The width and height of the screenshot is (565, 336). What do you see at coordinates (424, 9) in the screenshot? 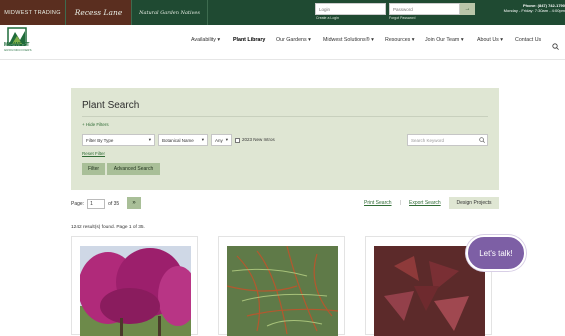
I see `password-input` at bounding box center [424, 9].